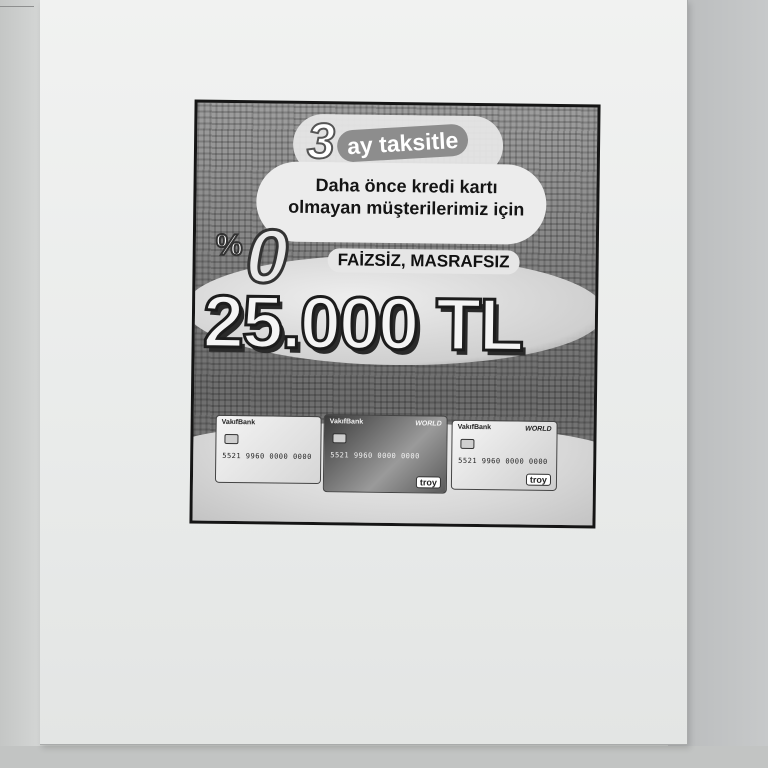  I want to click on credit-card-2: VakıfBank WORLD 5521 9960 0000 0000 troy, so click(385, 454).